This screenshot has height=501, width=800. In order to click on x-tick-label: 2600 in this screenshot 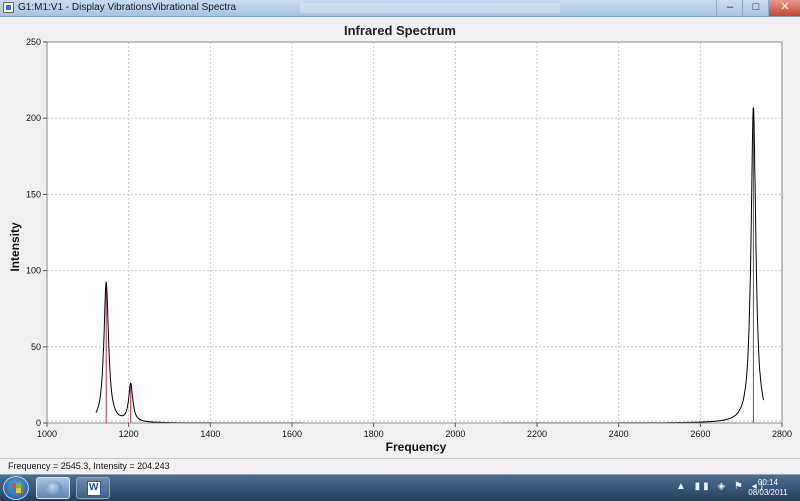, I will do `click(700, 434)`.